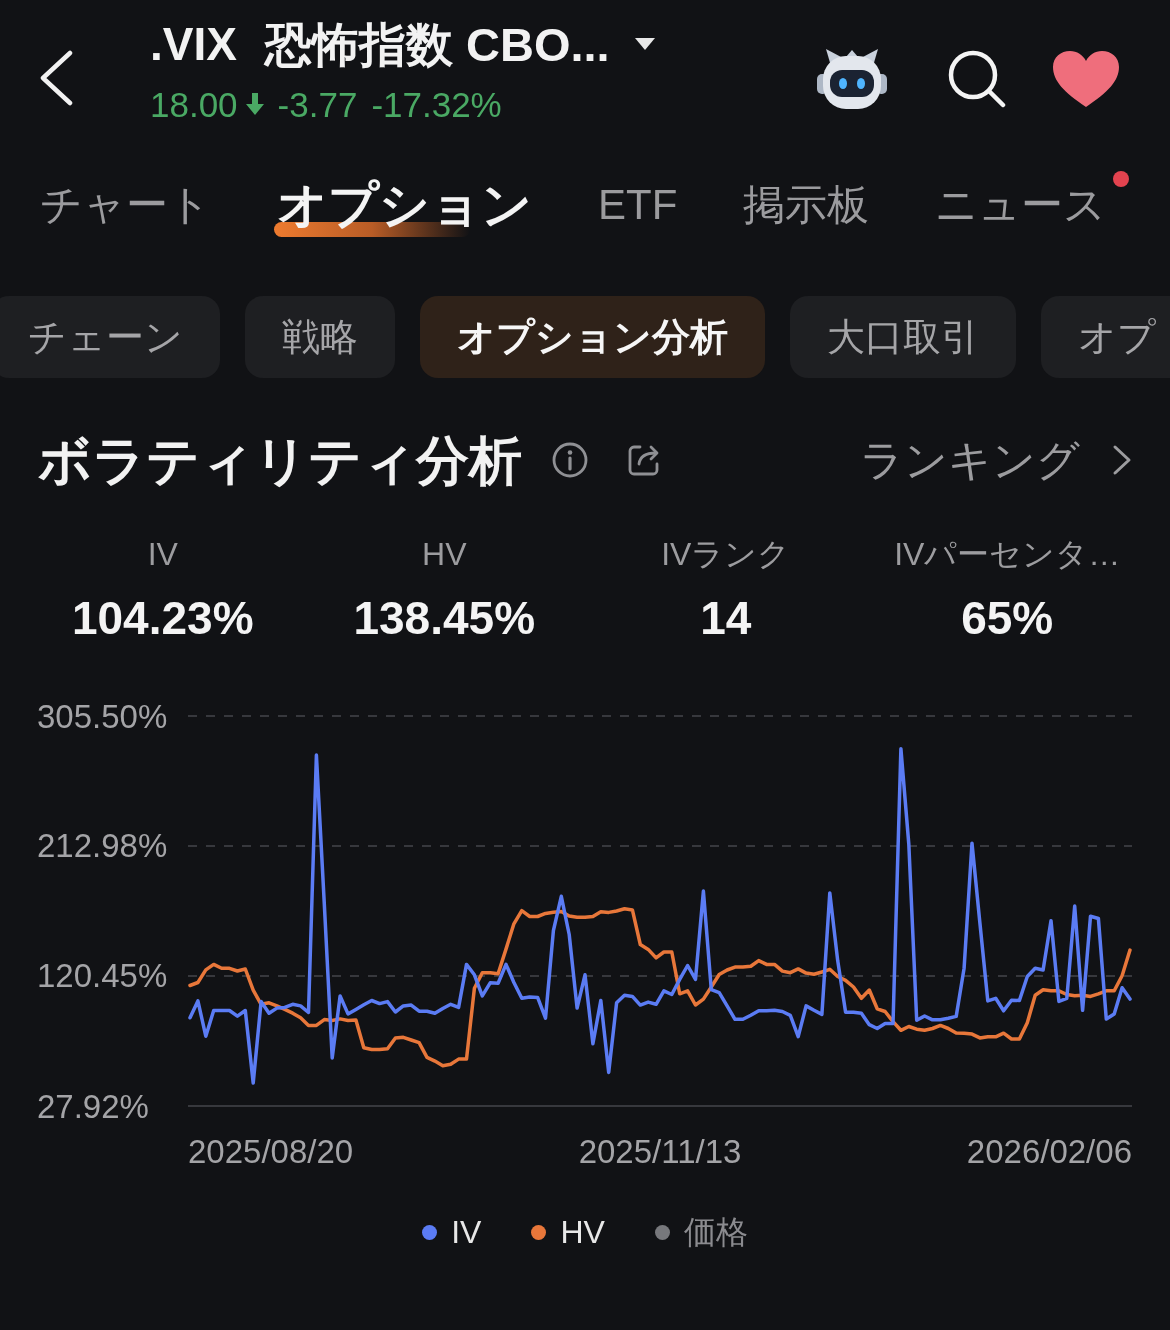 This screenshot has height=1330, width=1170. What do you see at coordinates (317, 104) in the screenshot?
I see `price-change: -3.77` at bounding box center [317, 104].